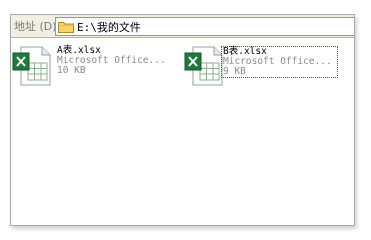 This screenshot has width=371, height=240. Describe the element at coordinates (35, 26) in the screenshot. I see `address-label: 地址 (D)` at that location.